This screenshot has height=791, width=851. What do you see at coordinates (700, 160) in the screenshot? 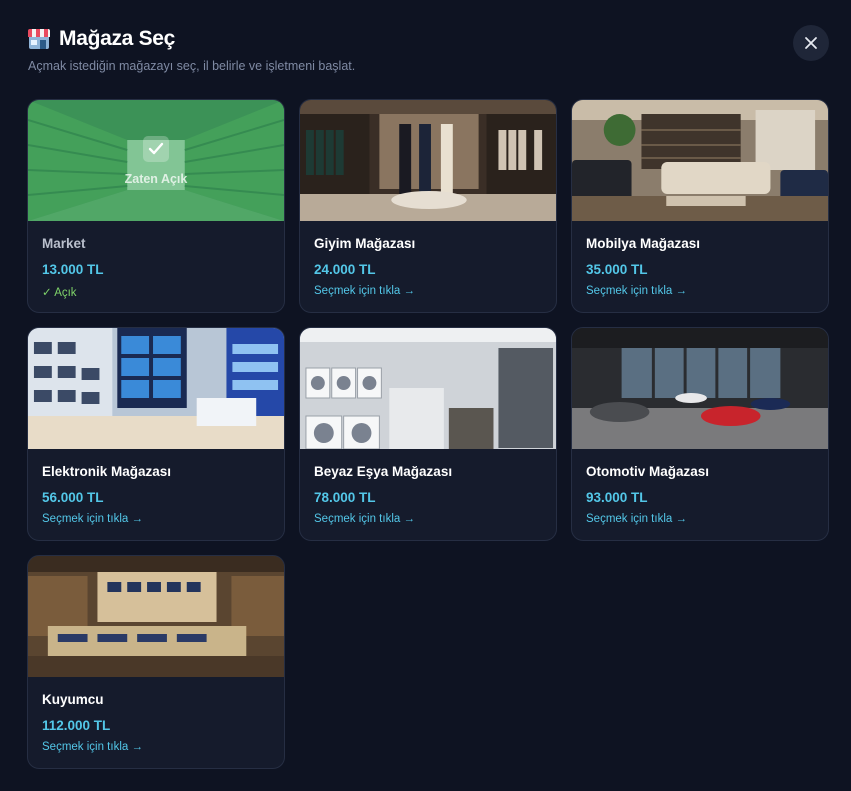
I see `store-image-mobilya` at bounding box center [700, 160].